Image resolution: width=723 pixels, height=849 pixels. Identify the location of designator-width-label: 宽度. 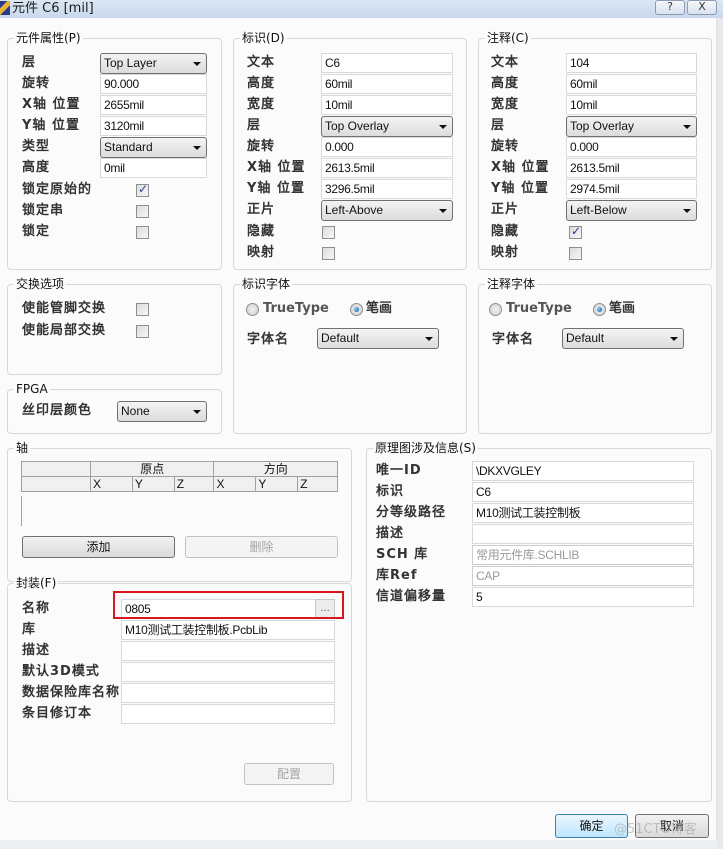
(261, 104).